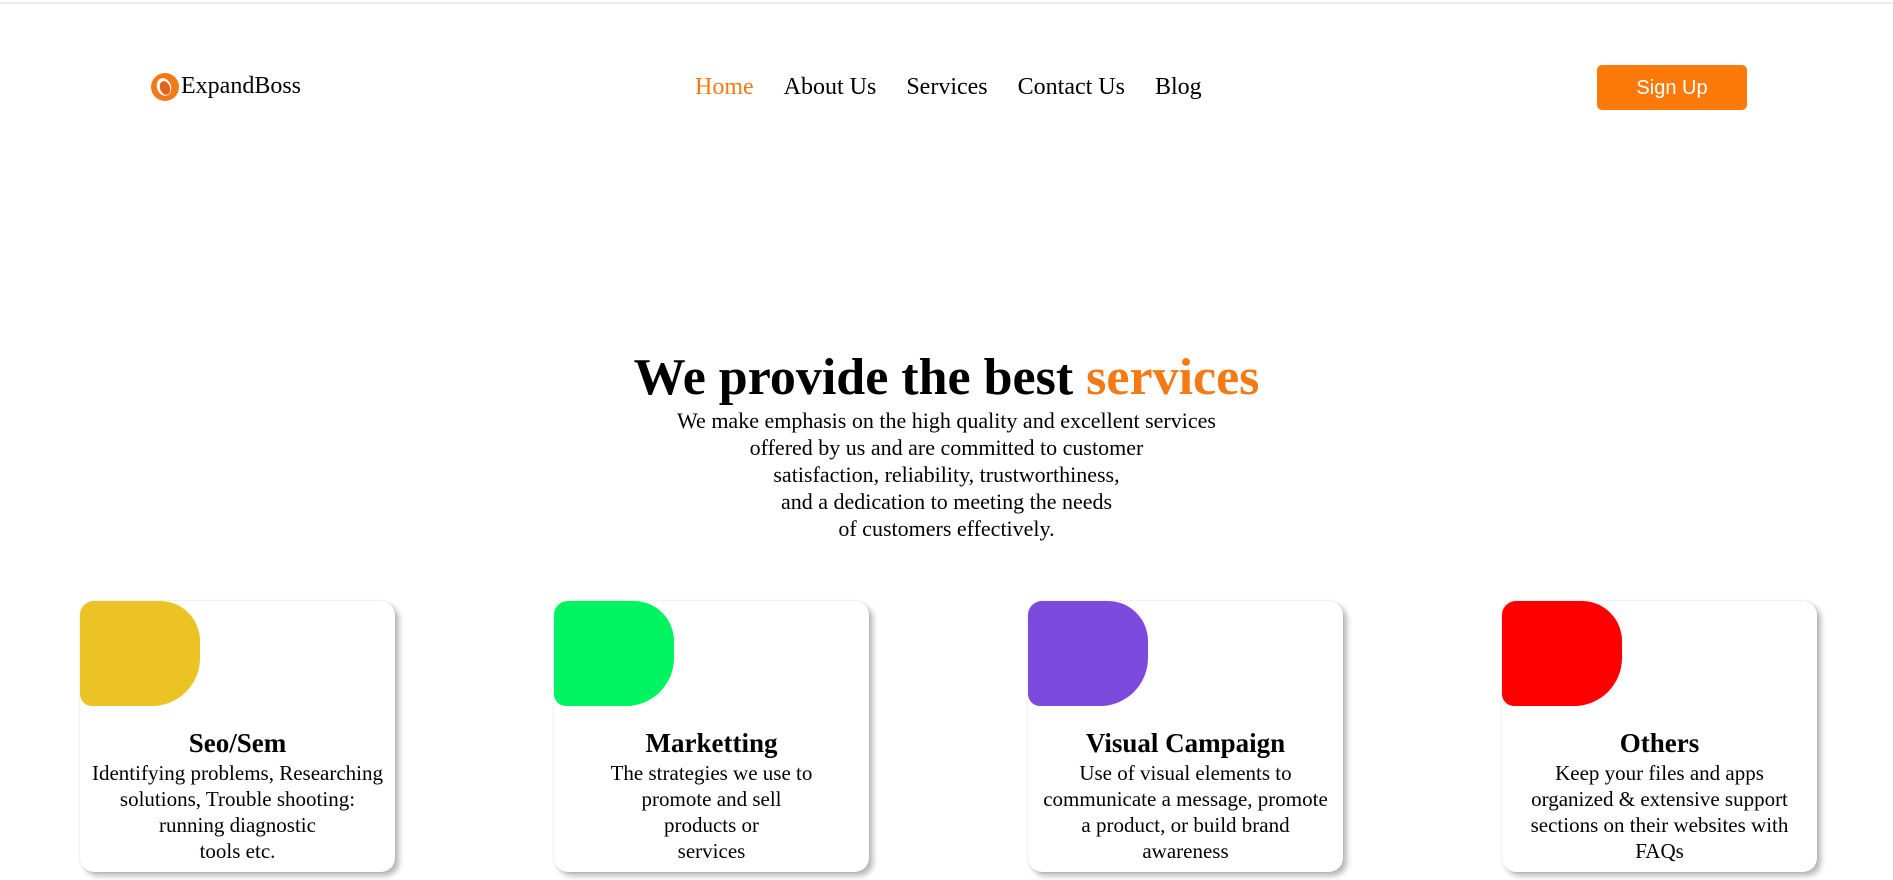  Describe the element at coordinates (241, 85) in the screenshot. I see `brand-name: ExpandBoss` at that location.